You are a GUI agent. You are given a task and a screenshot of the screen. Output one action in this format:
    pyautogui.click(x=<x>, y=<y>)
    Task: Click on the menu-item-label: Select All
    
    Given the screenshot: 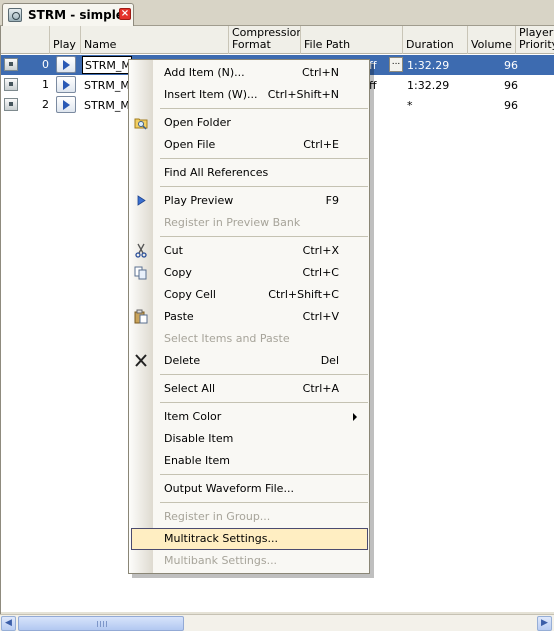 What is the action you would take?
    pyautogui.click(x=190, y=388)
    